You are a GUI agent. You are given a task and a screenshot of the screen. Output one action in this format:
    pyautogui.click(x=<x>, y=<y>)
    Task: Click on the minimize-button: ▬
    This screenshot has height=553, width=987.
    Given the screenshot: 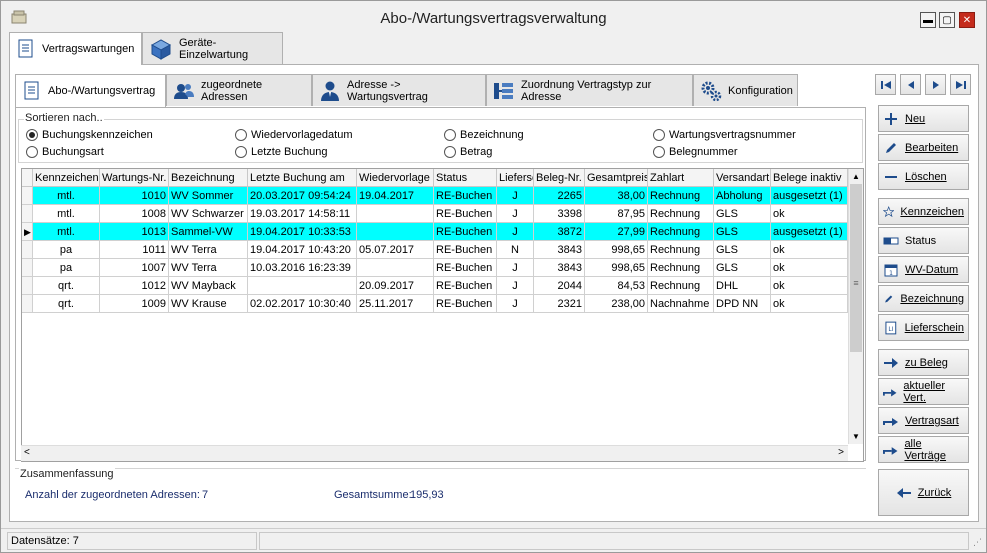 What is the action you would take?
    pyautogui.click(x=928, y=20)
    